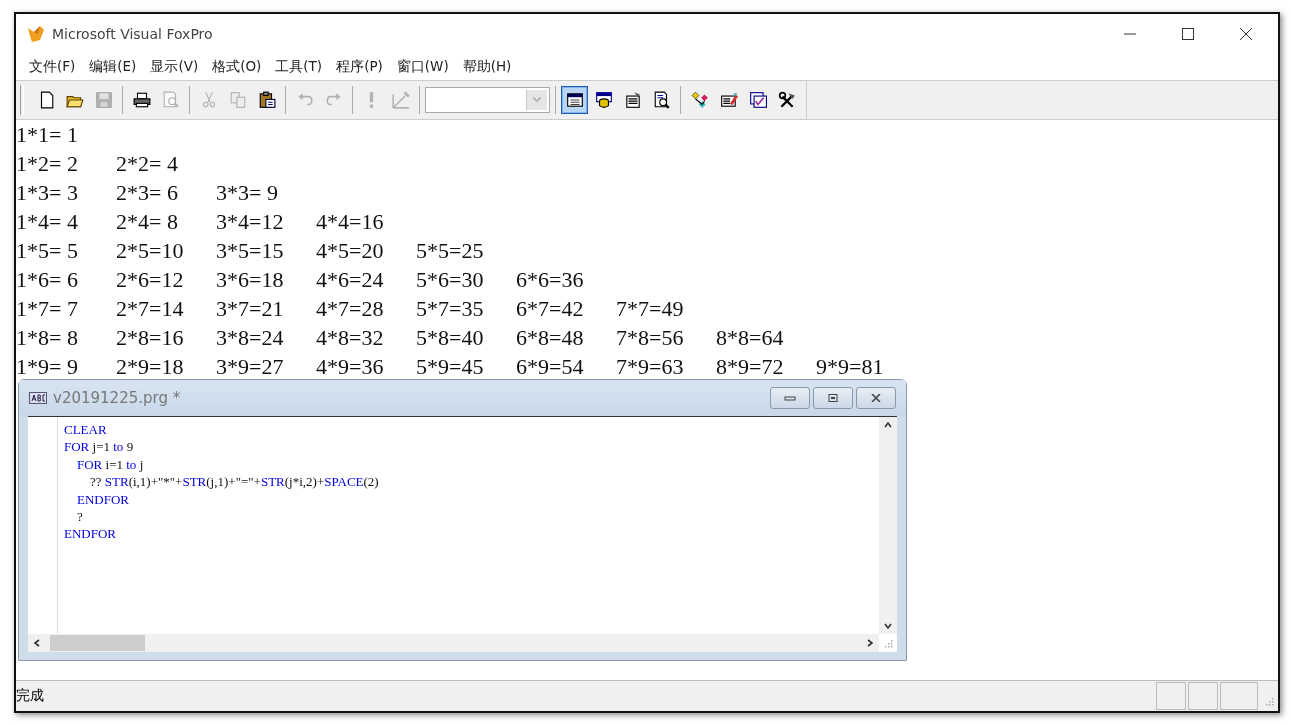  What do you see at coordinates (117, 398) in the screenshot?
I see `editor-title: v20191225.prg *` at bounding box center [117, 398].